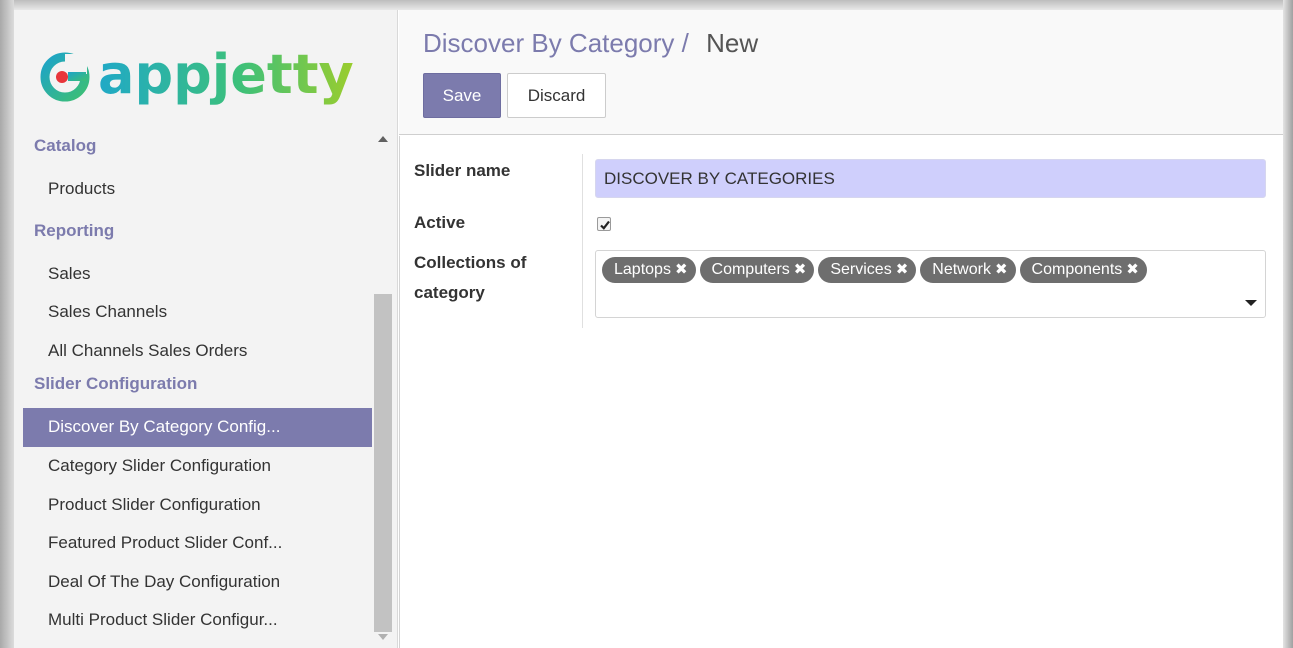  I want to click on sidebar-heading-slider-configuration: Slider Configuration, so click(116, 384).